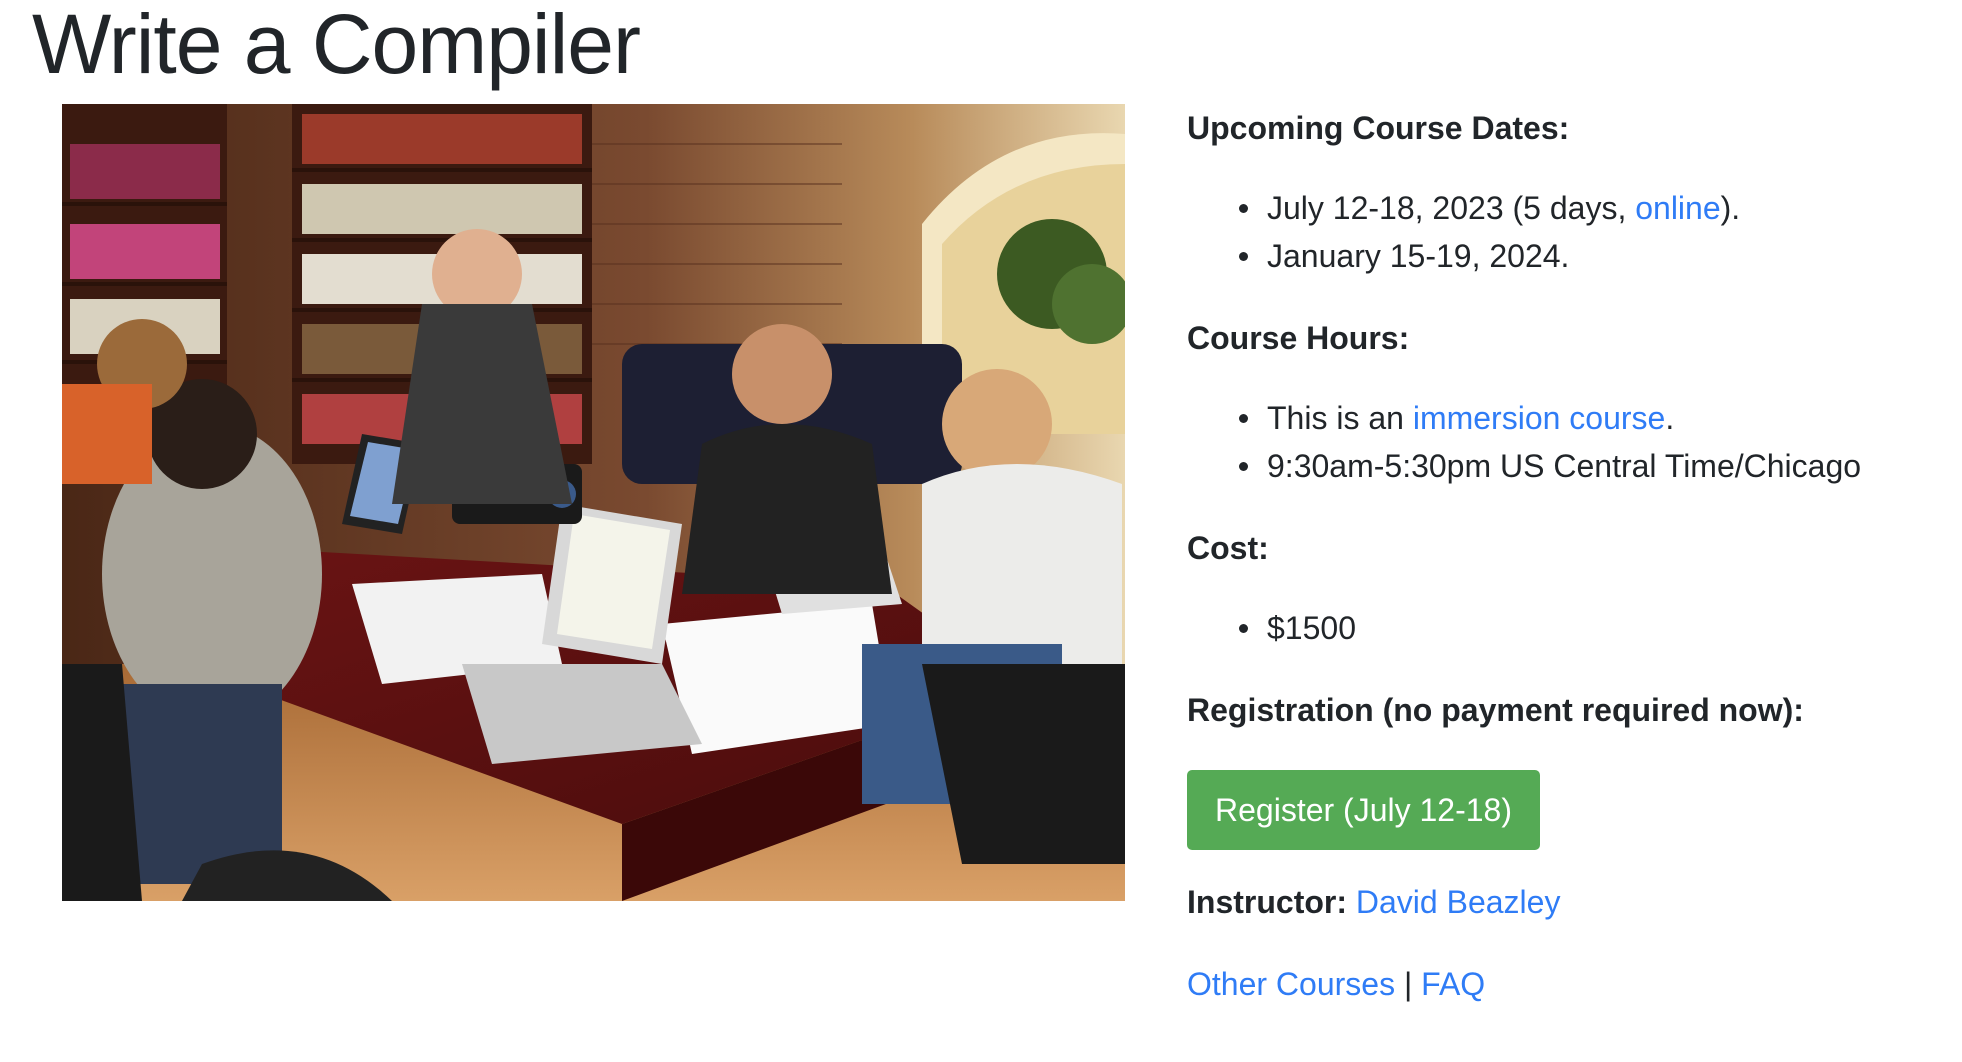 The image size is (1962, 1062). Describe the element at coordinates (1340, 418) in the screenshot. I see `hours-text: This is an` at that location.